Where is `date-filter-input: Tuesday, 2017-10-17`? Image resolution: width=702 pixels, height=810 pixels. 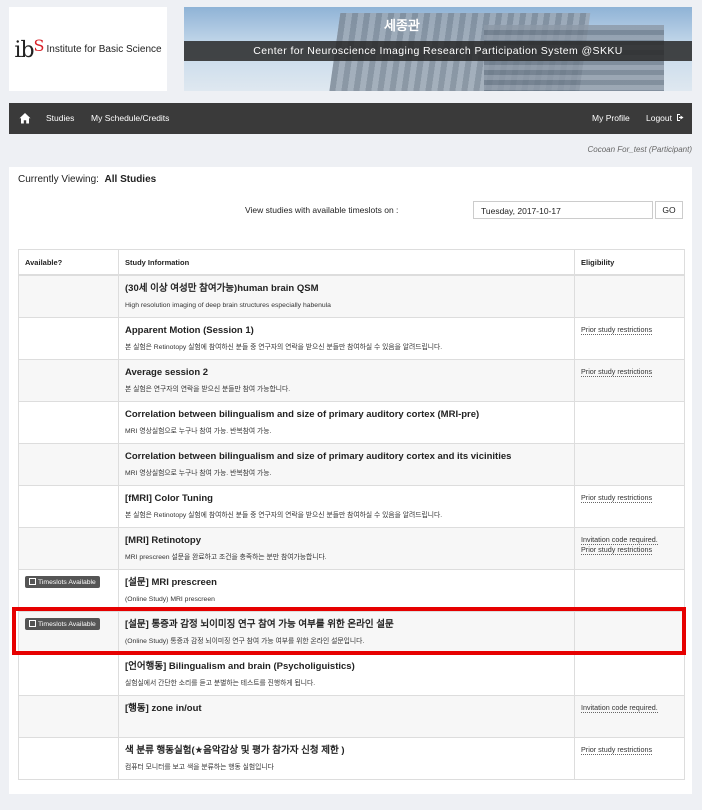
date-filter-input: Tuesday, 2017-10-17 is located at coordinates (563, 210).